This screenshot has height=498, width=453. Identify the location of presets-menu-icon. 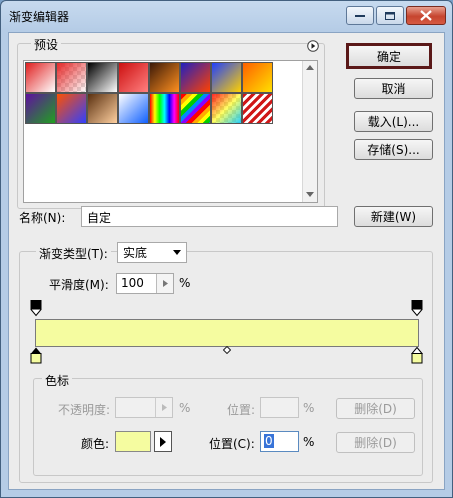
(313, 46).